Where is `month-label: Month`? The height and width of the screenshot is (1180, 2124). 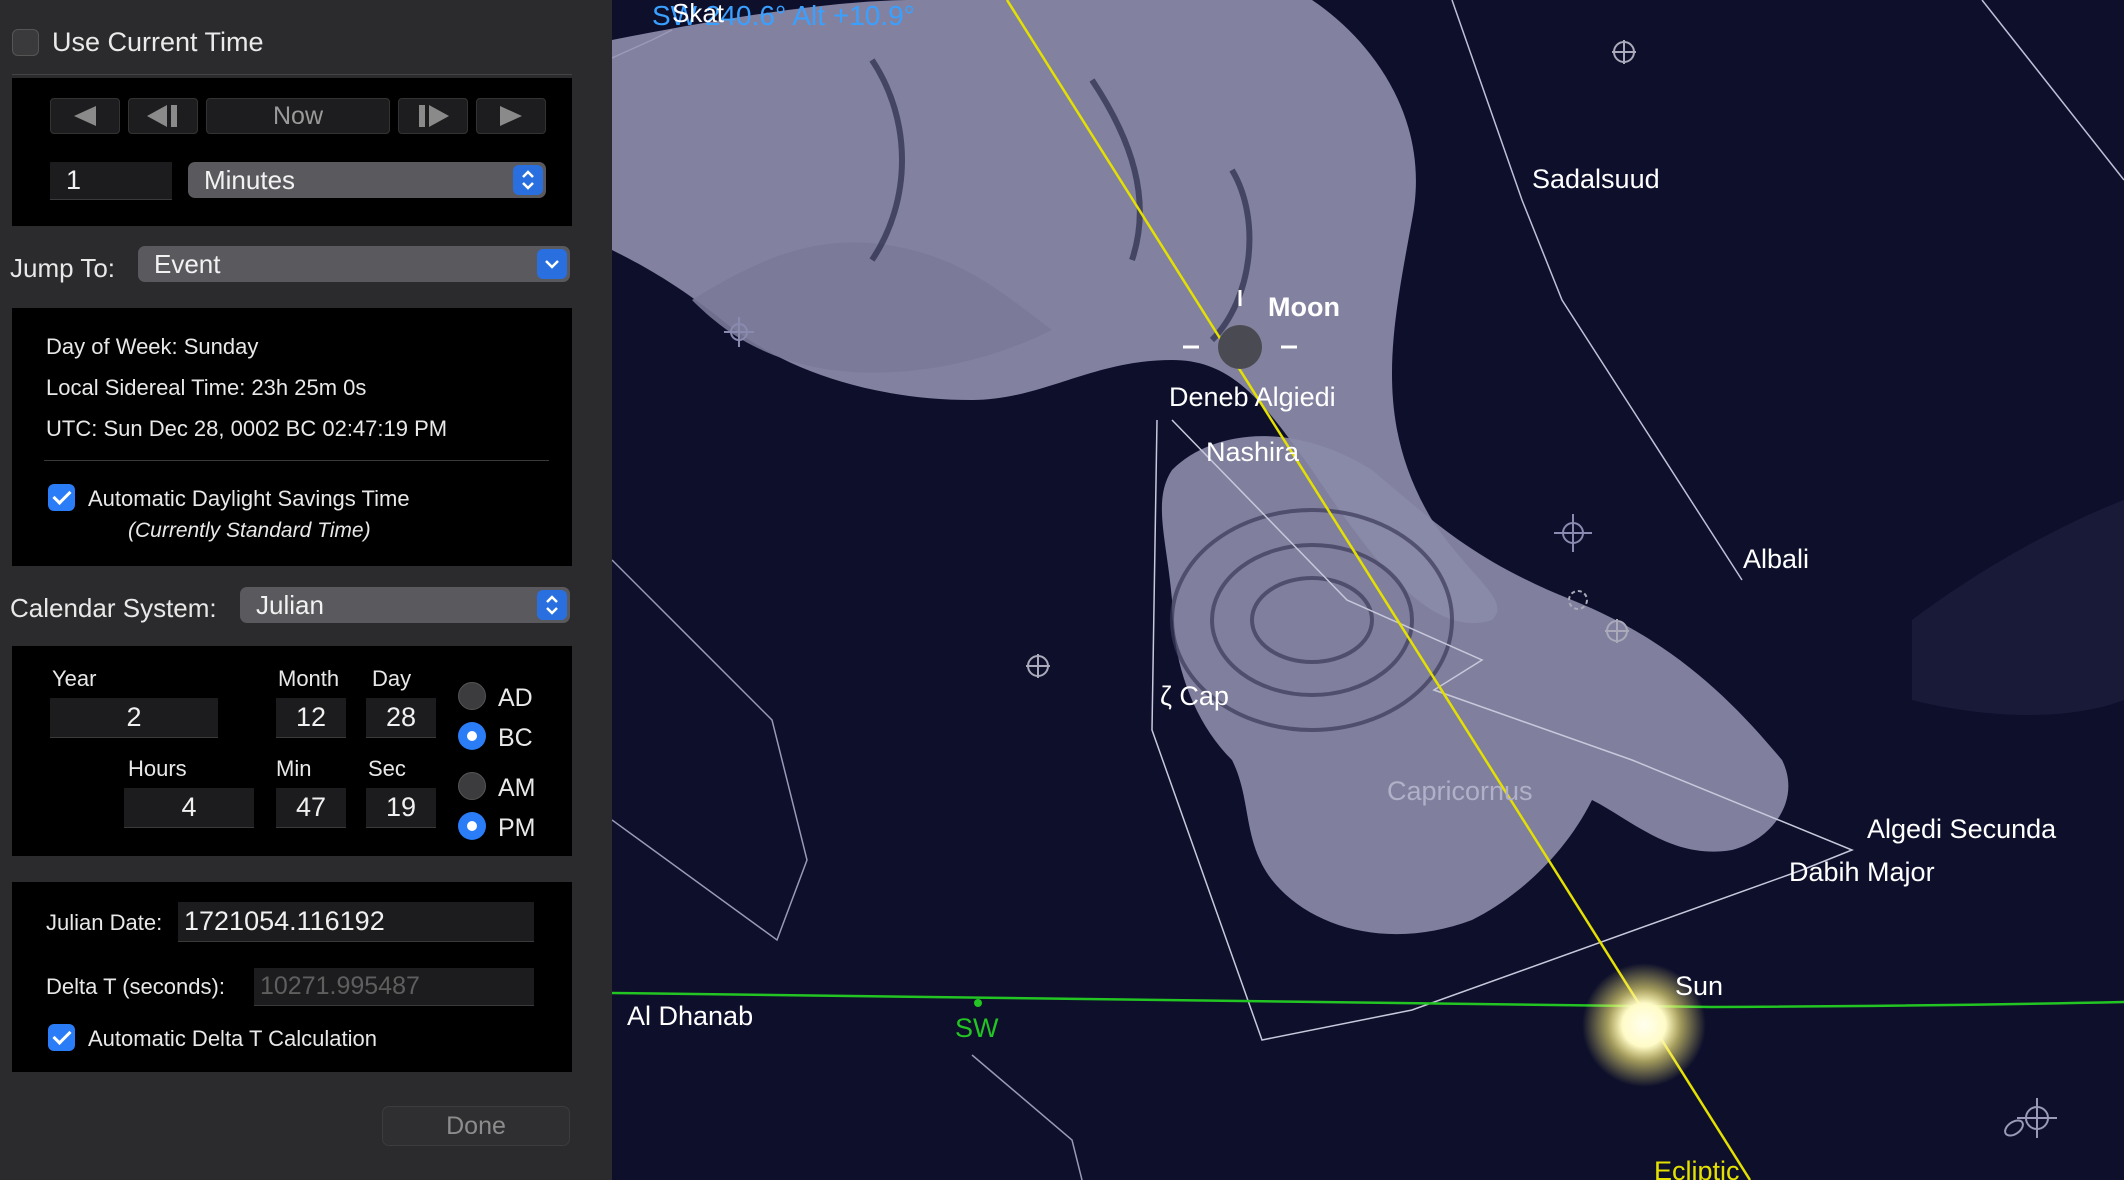
month-label: Month is located at coordinates (309, 678).